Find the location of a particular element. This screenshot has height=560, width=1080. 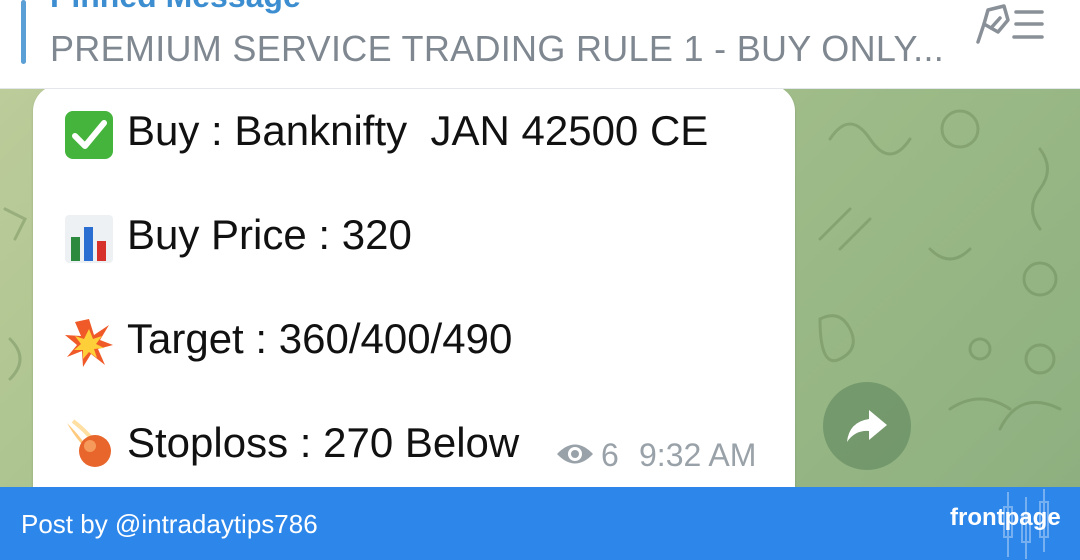

message-line-buy: Buy : Banknifty JAN 42500 CE is located at coordinates (418, 130).